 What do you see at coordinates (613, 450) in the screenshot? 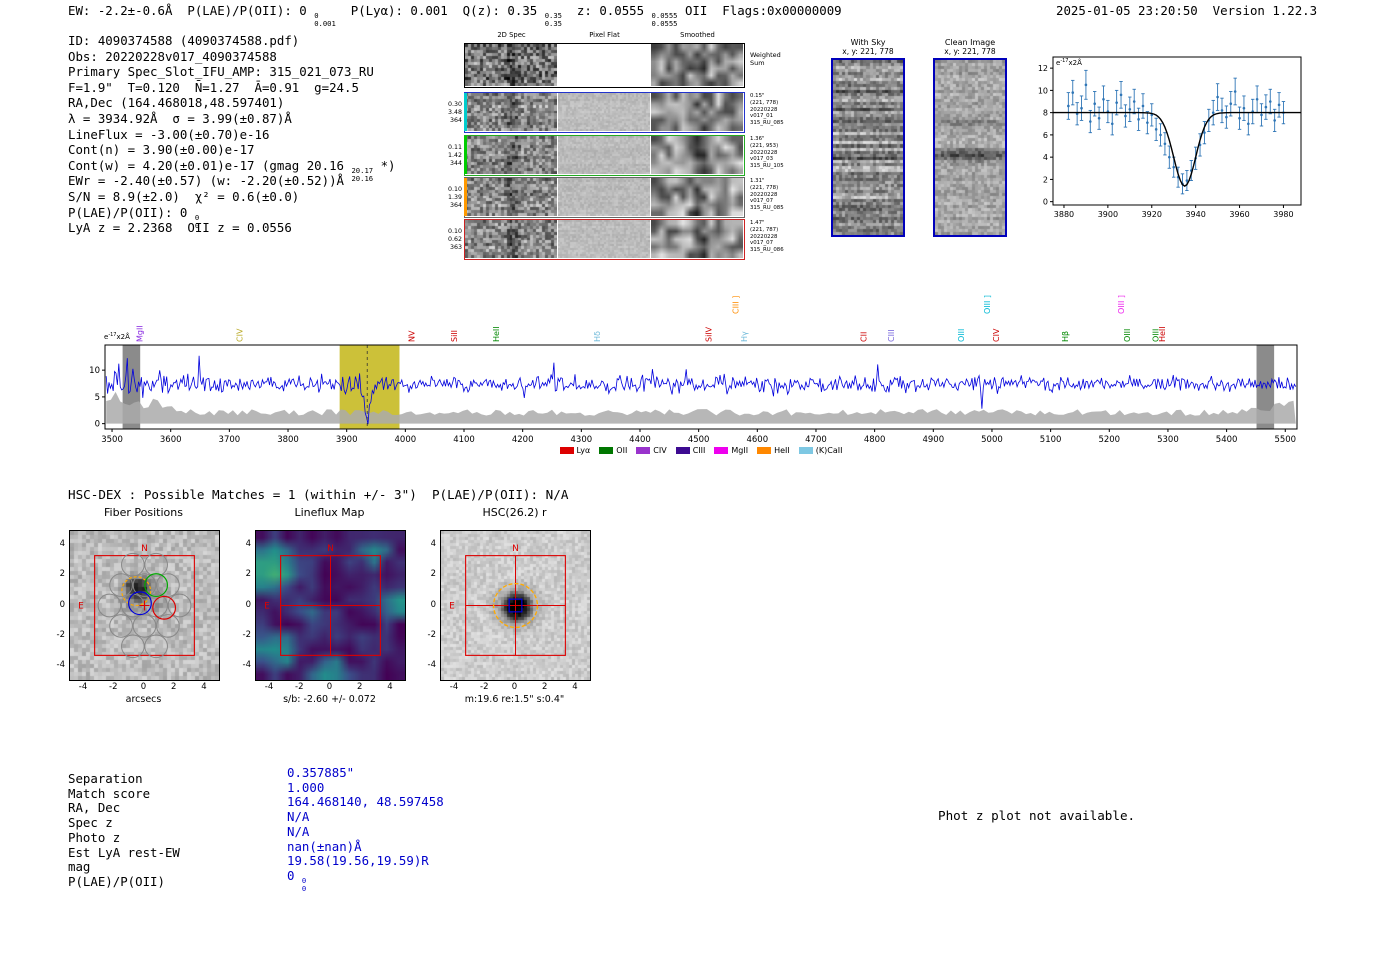
I see `legend-item: OII` at bounding box center [613, 450].